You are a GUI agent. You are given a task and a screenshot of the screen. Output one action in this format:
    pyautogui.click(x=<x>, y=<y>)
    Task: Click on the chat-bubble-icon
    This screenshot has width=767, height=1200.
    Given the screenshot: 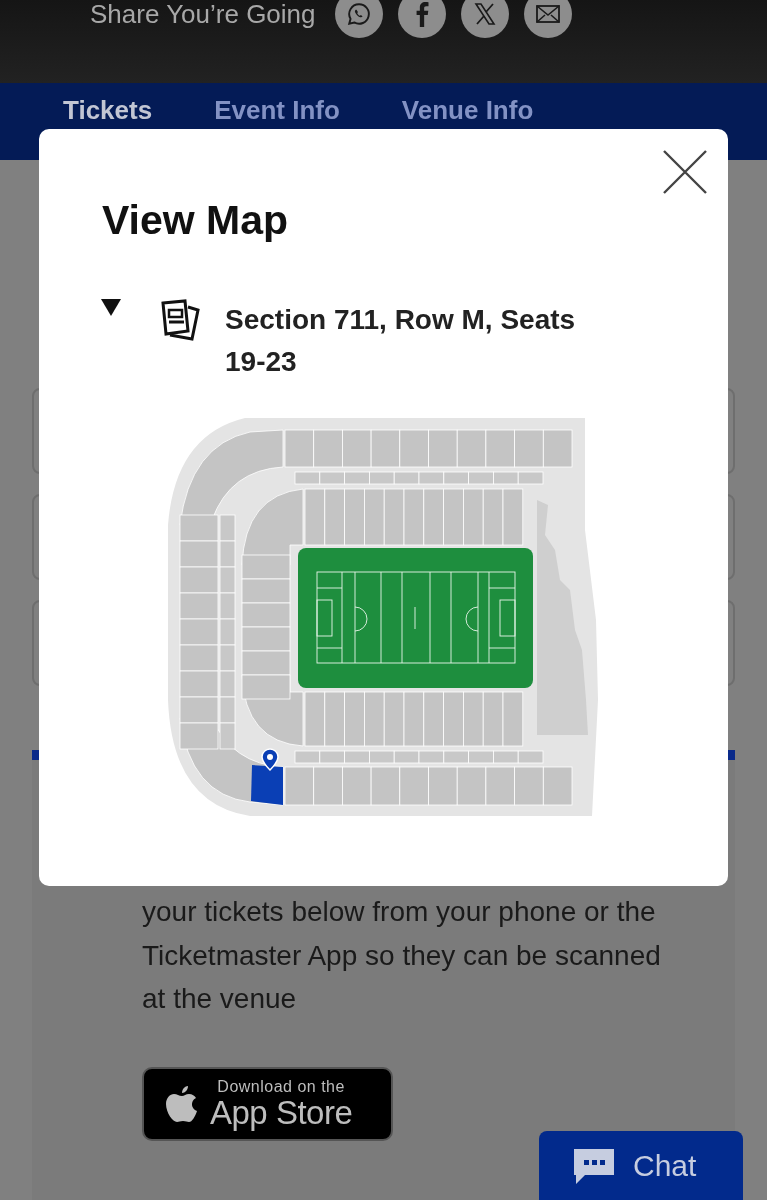 What is the action you would take?
    pyautogui.click(x=594, y=1166)
    